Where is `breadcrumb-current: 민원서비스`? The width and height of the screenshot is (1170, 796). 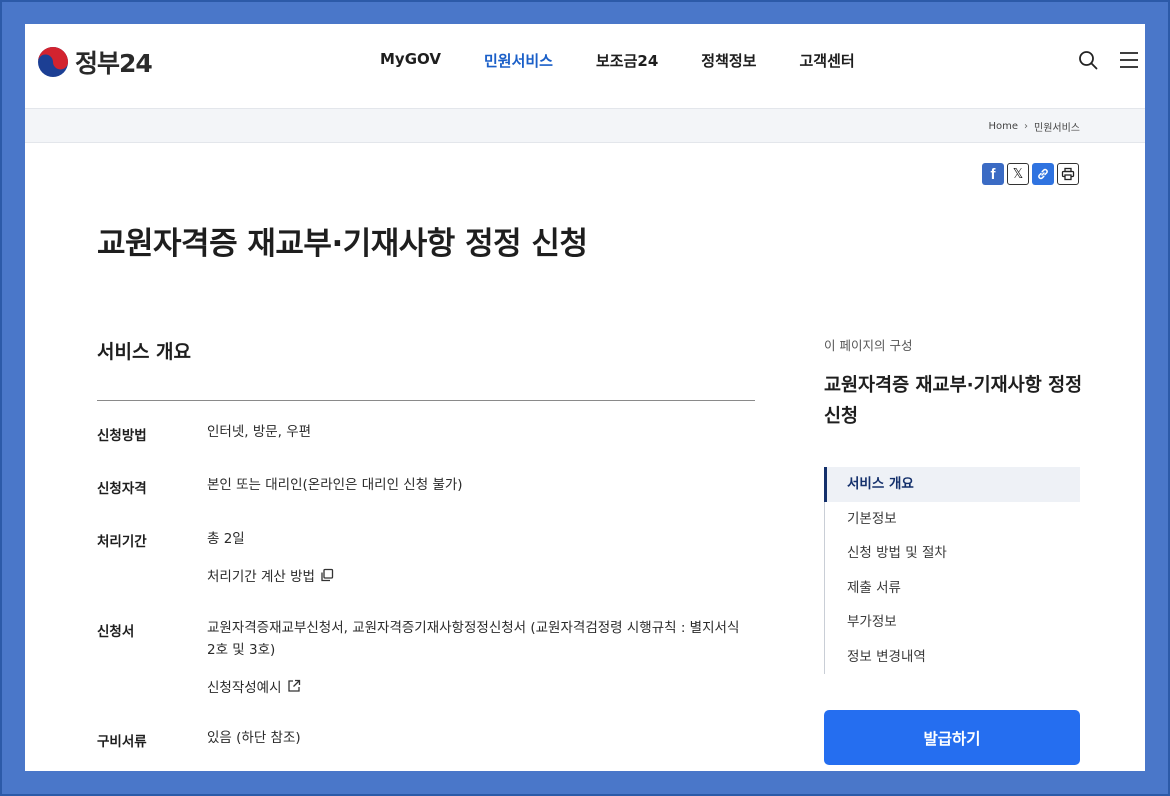 breadcrumb-current: 민원서비스 is located at coordinates (1057, 126).